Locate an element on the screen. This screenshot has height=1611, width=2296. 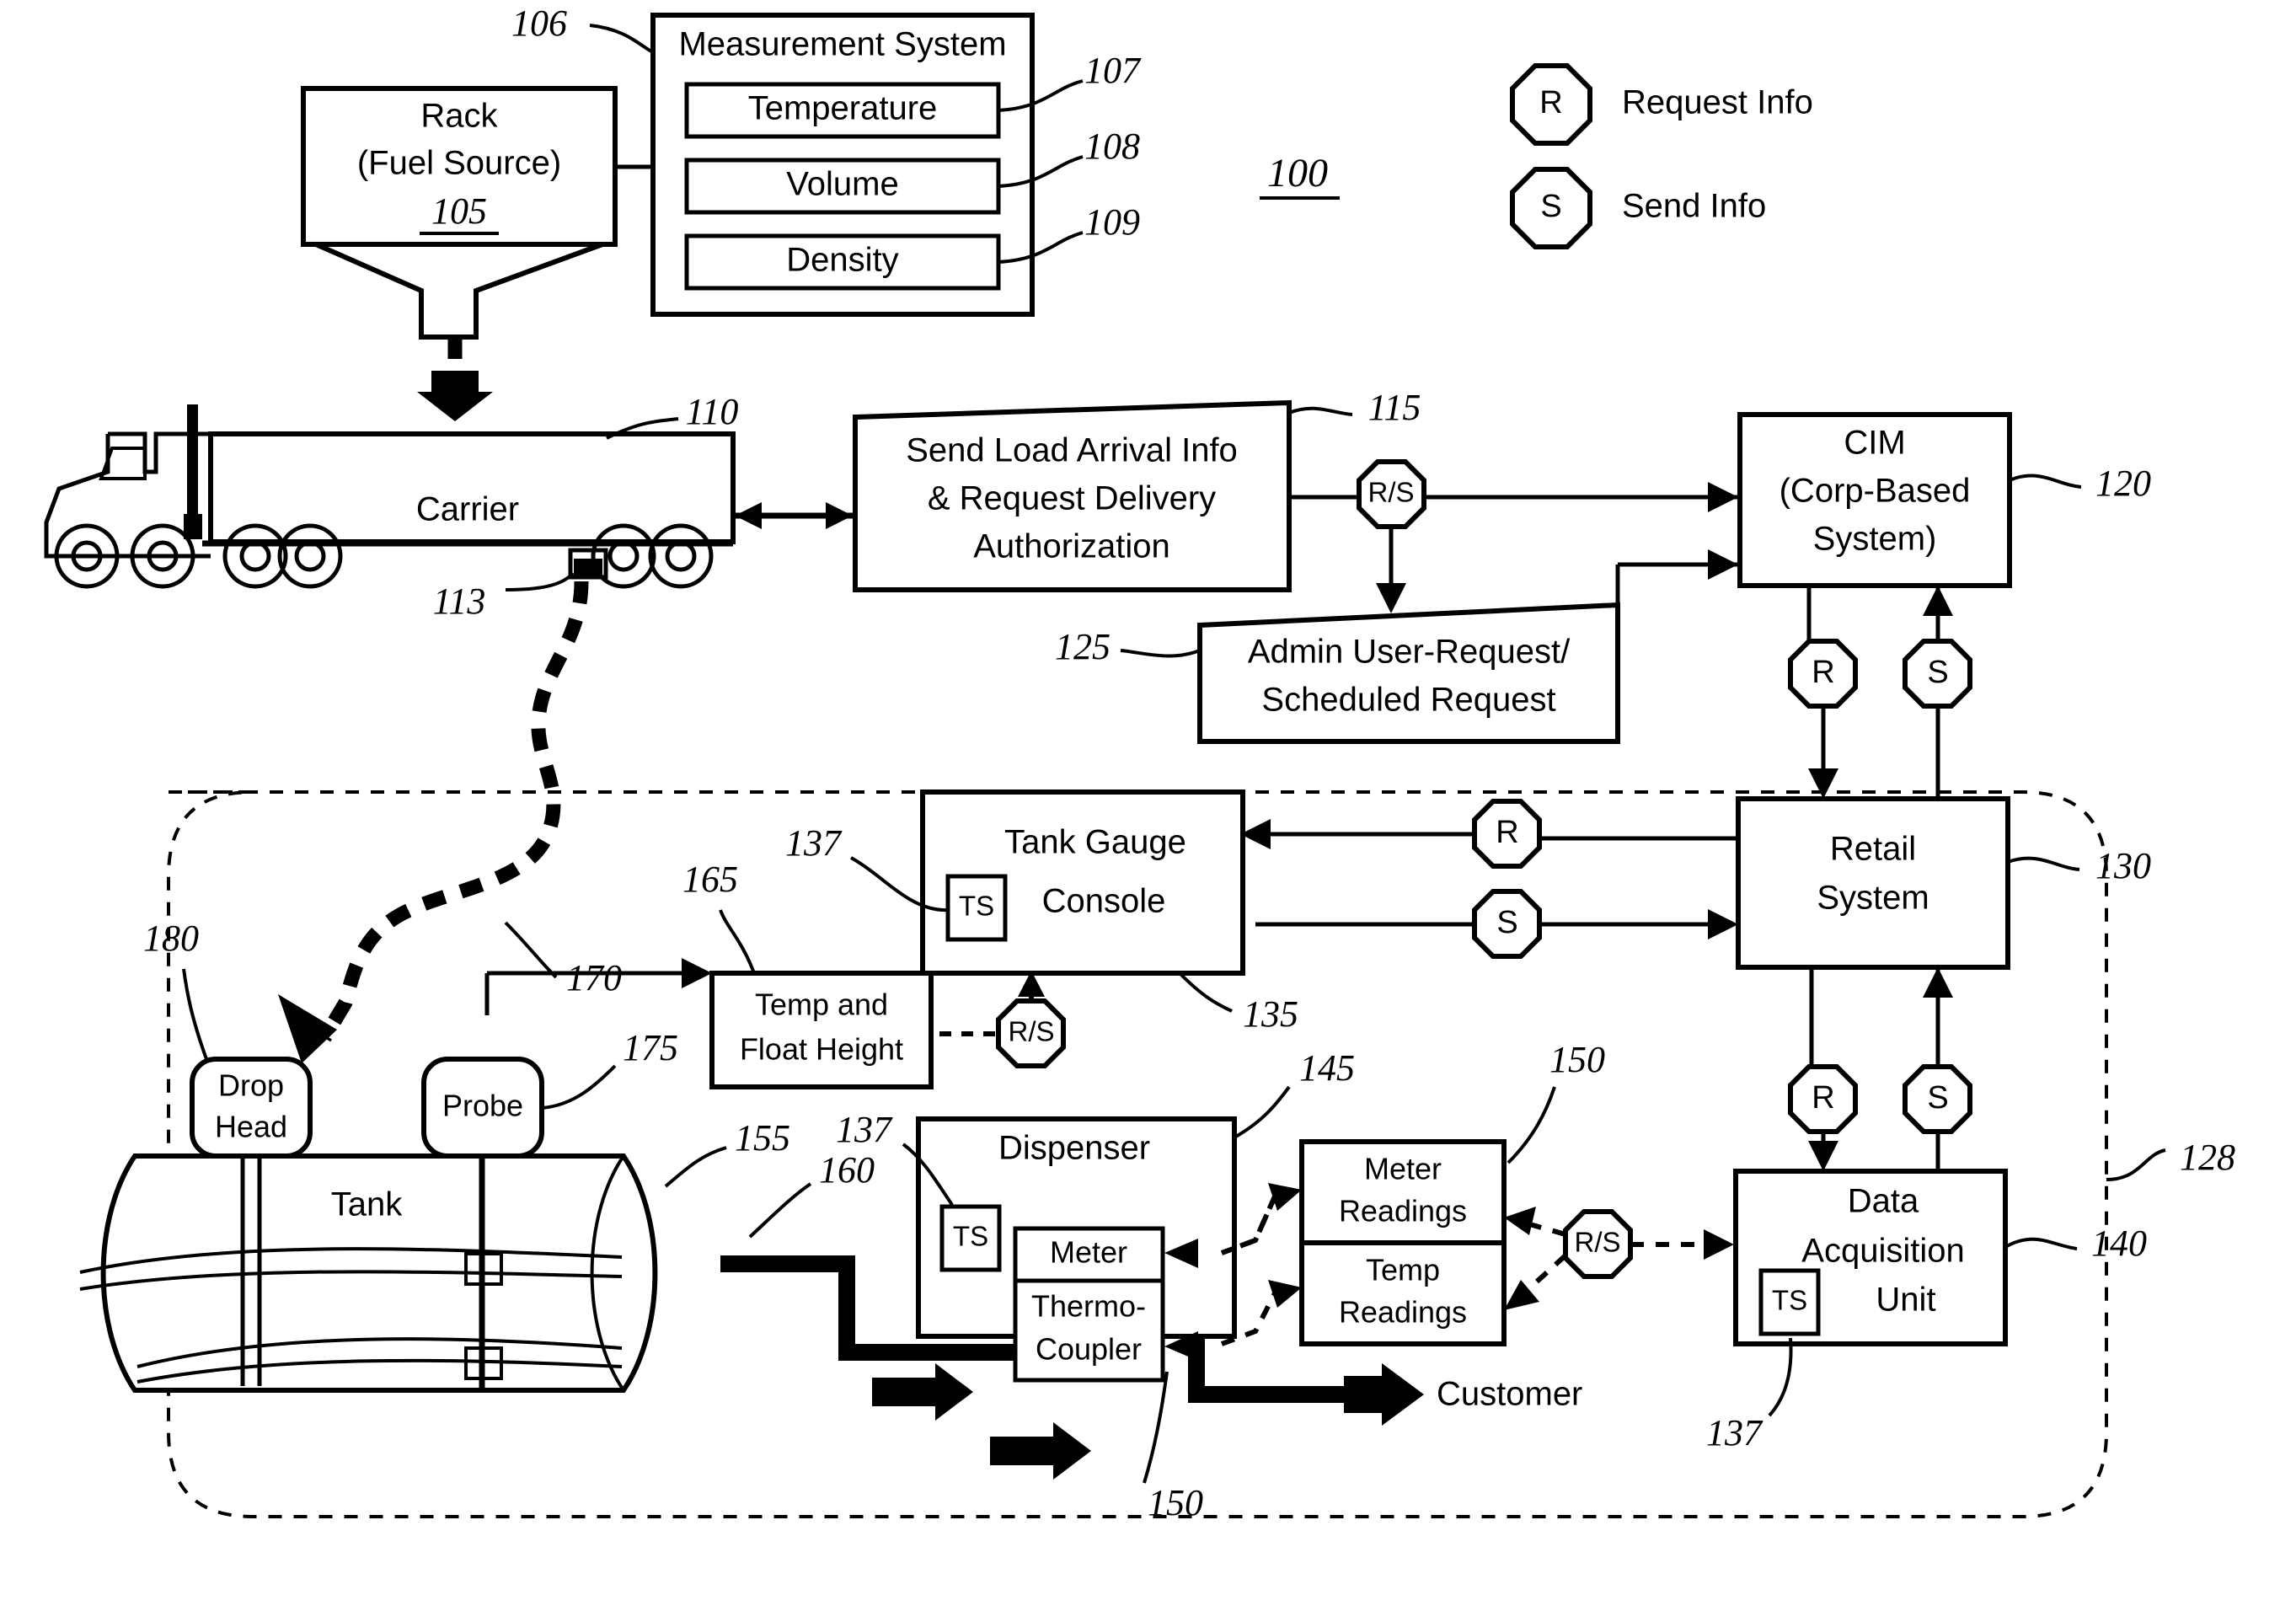
s-dau-symbol: S is located at coordinates (1937, 1098).